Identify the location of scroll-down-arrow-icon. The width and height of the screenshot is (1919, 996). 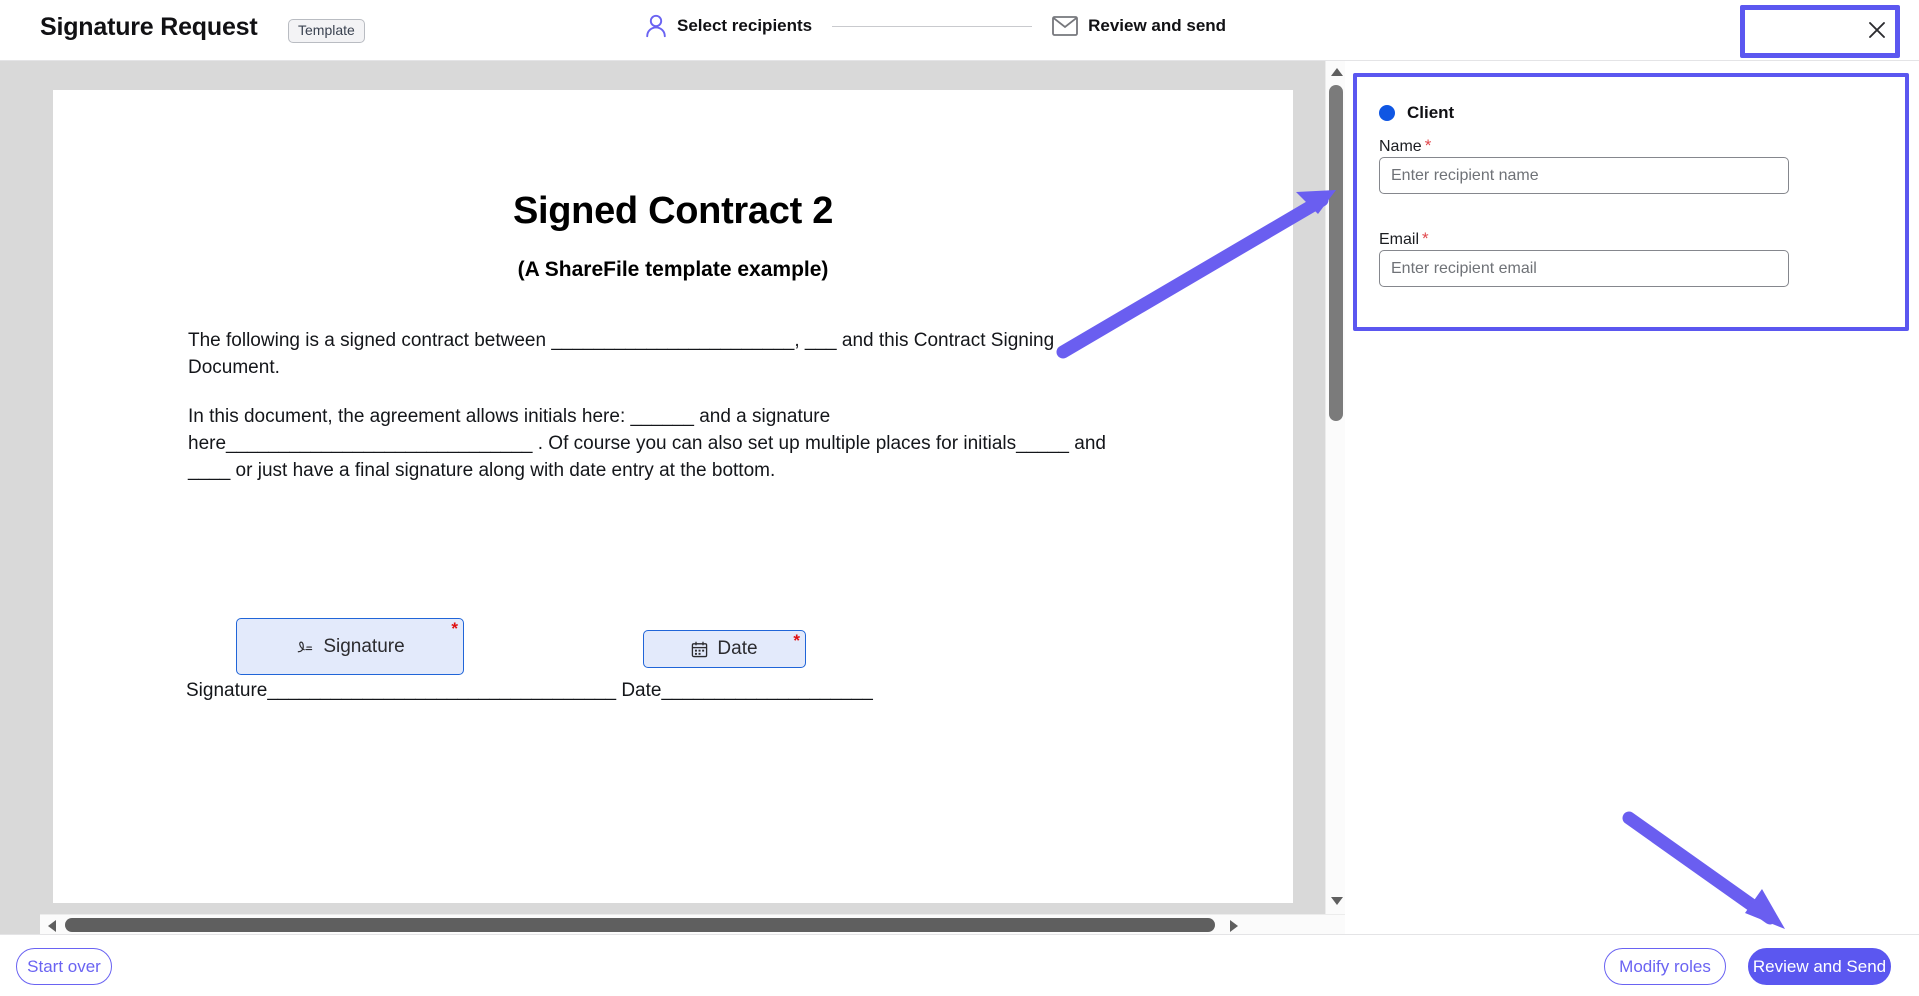
(1337, 901).